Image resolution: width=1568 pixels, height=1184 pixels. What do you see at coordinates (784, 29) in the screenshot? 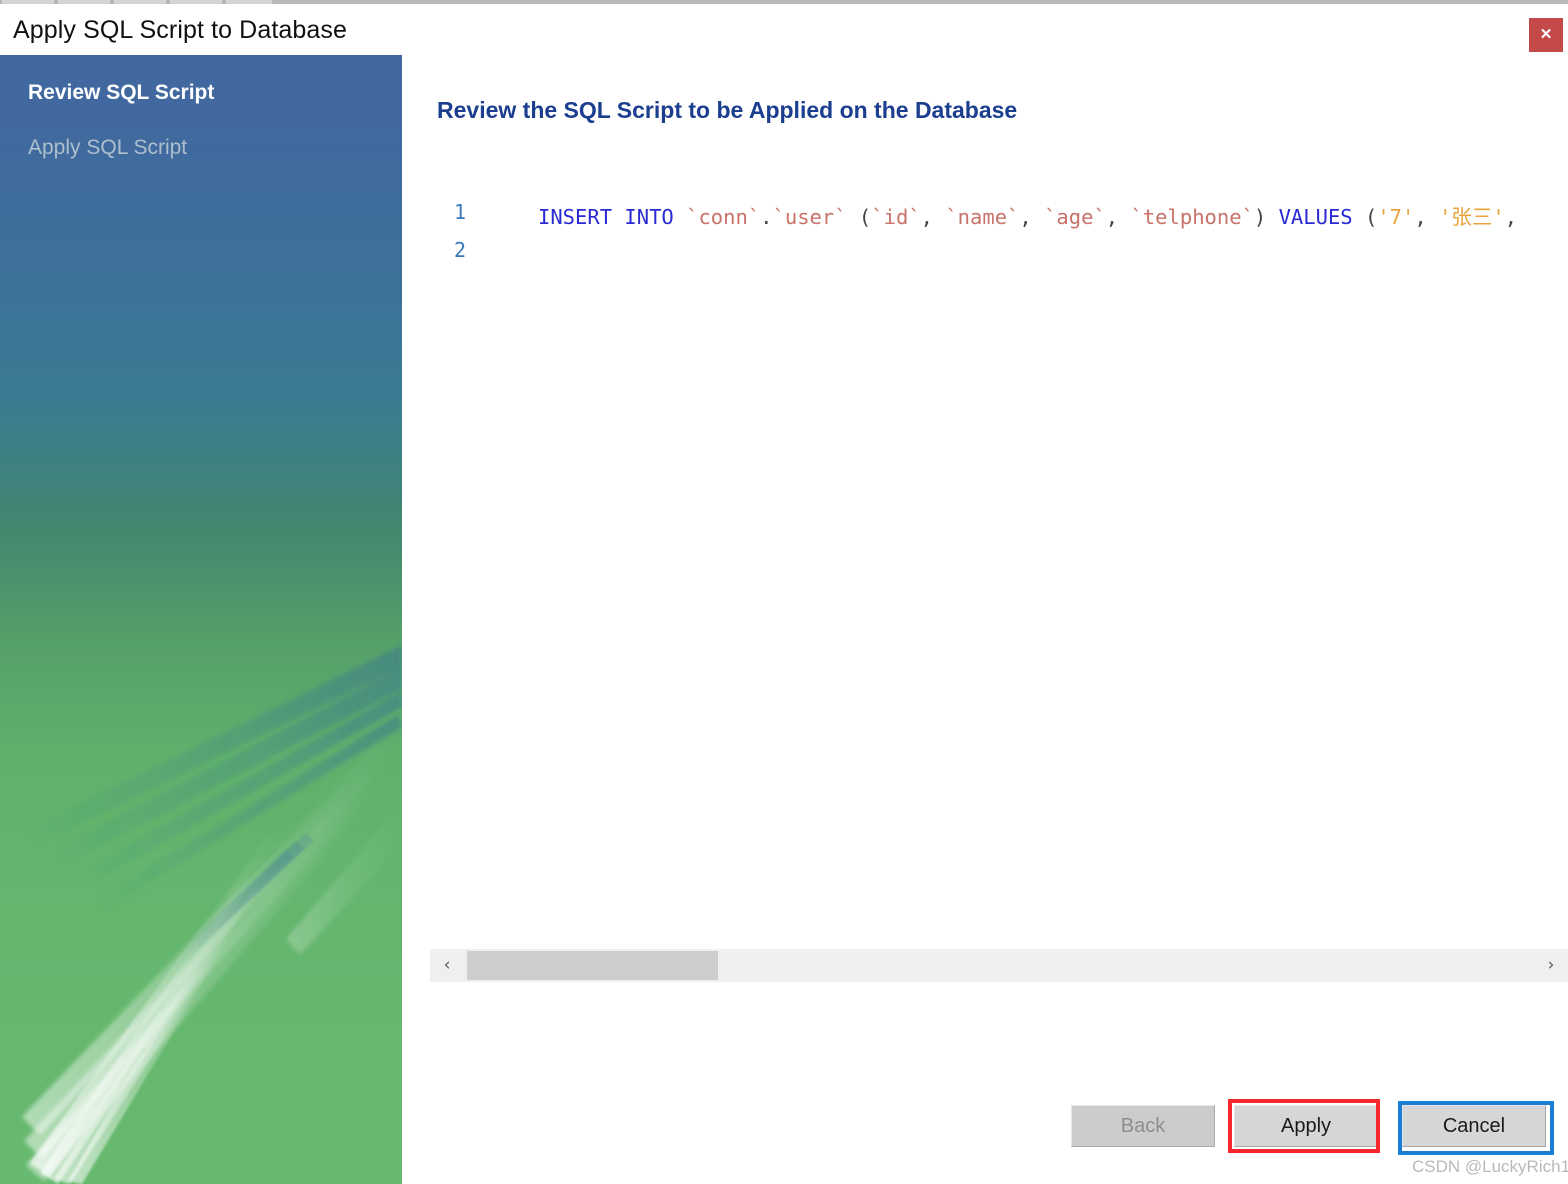
I see `dialog-titlebar: Apply SQL Script to Database ✕` at bounding box center [784, 29].